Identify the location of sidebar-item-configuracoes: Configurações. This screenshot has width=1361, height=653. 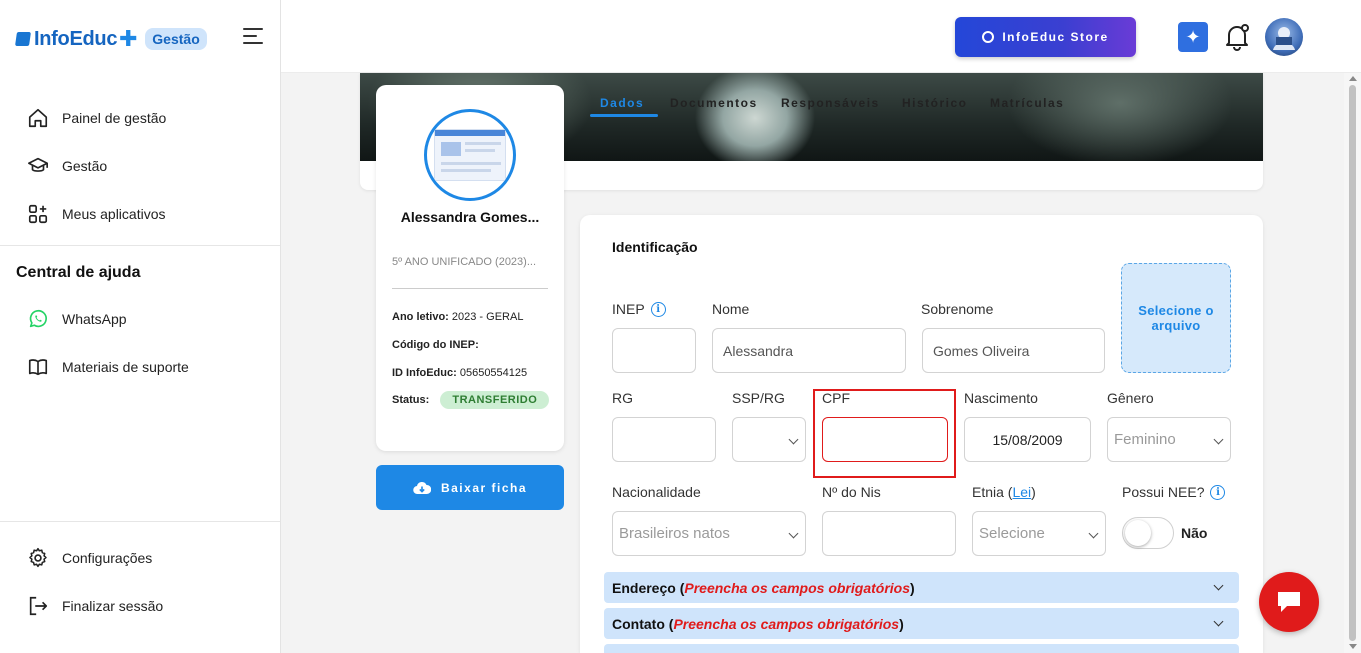
(89, 558).